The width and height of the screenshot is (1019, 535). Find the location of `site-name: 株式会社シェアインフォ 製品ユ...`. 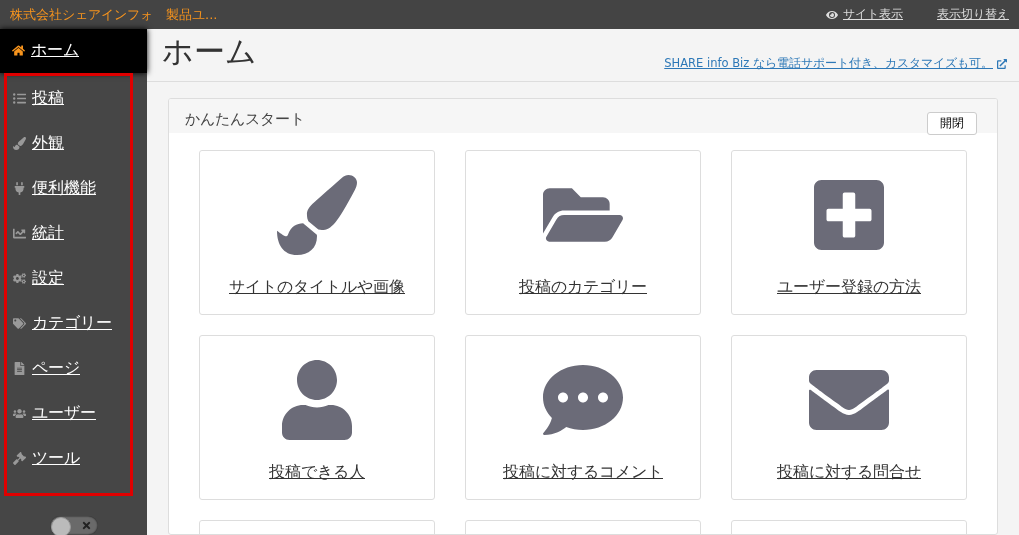

site-name: 株式会社シェアインフォ 製品ユ... is located at coordinates (114, 14).